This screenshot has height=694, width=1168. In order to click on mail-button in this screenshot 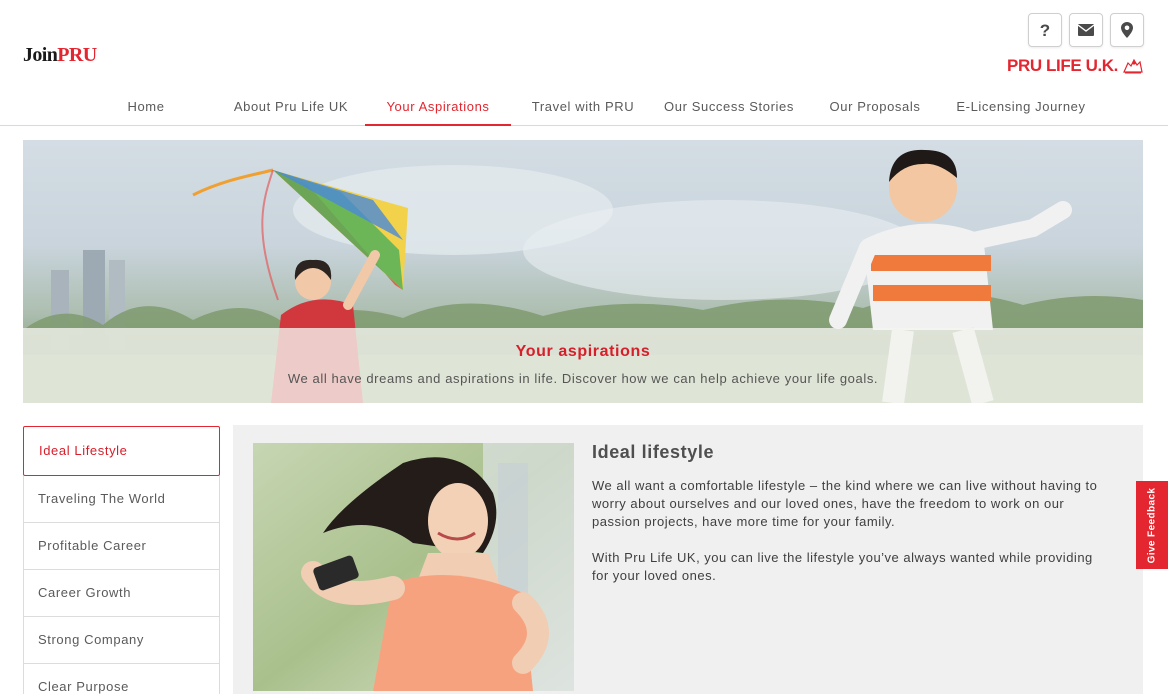, I will do `click(1086, 30)`.